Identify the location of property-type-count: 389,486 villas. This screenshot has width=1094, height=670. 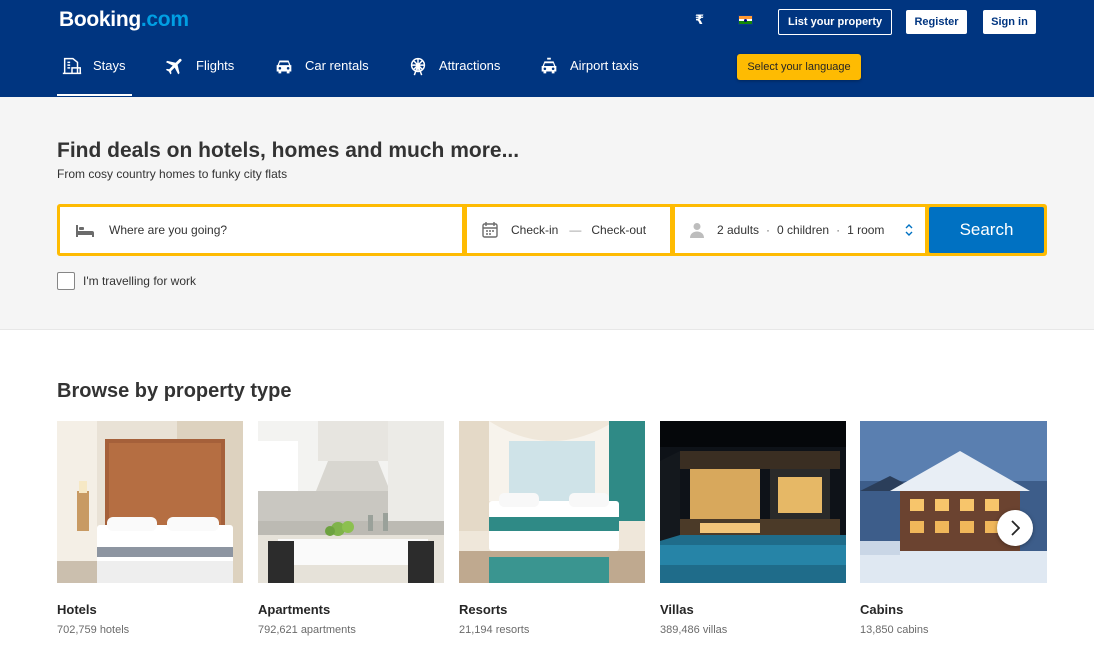
(694, 630).